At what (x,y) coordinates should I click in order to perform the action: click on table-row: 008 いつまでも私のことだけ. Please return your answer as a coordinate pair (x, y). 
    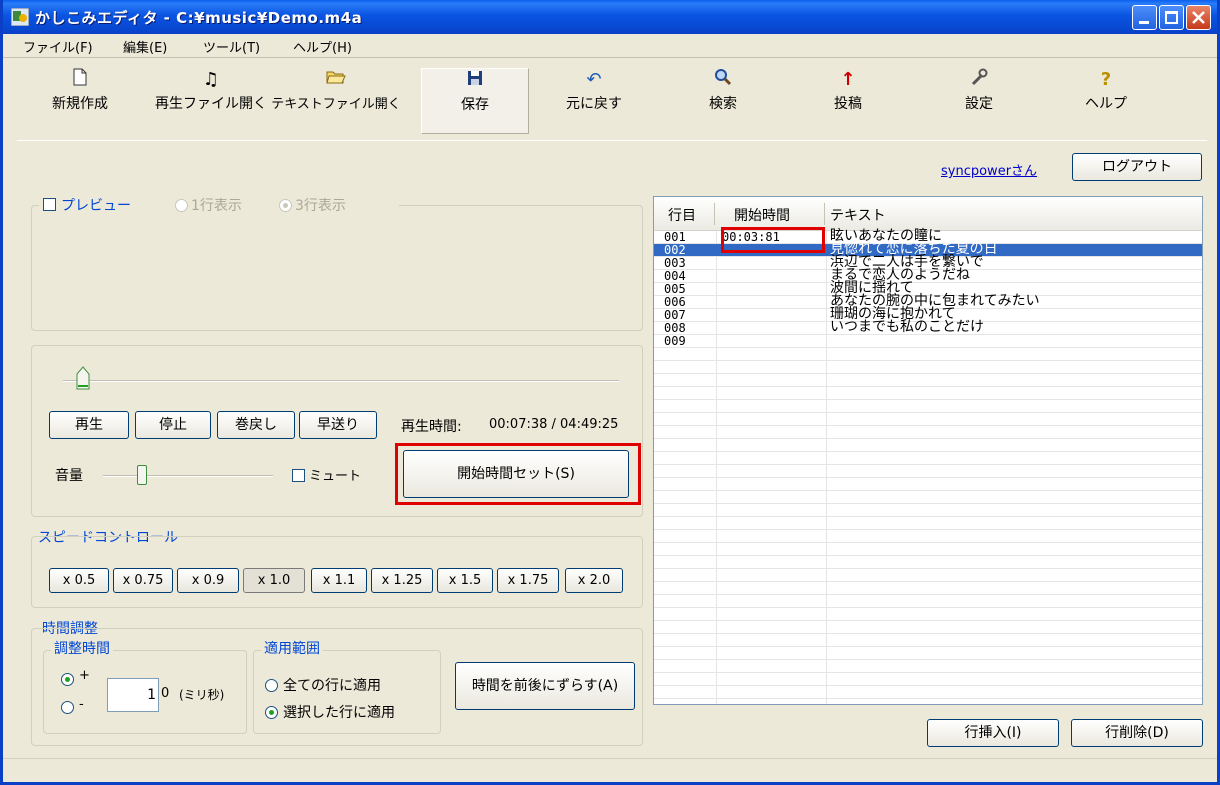
    Looking at the image, I should click on (928, 327).